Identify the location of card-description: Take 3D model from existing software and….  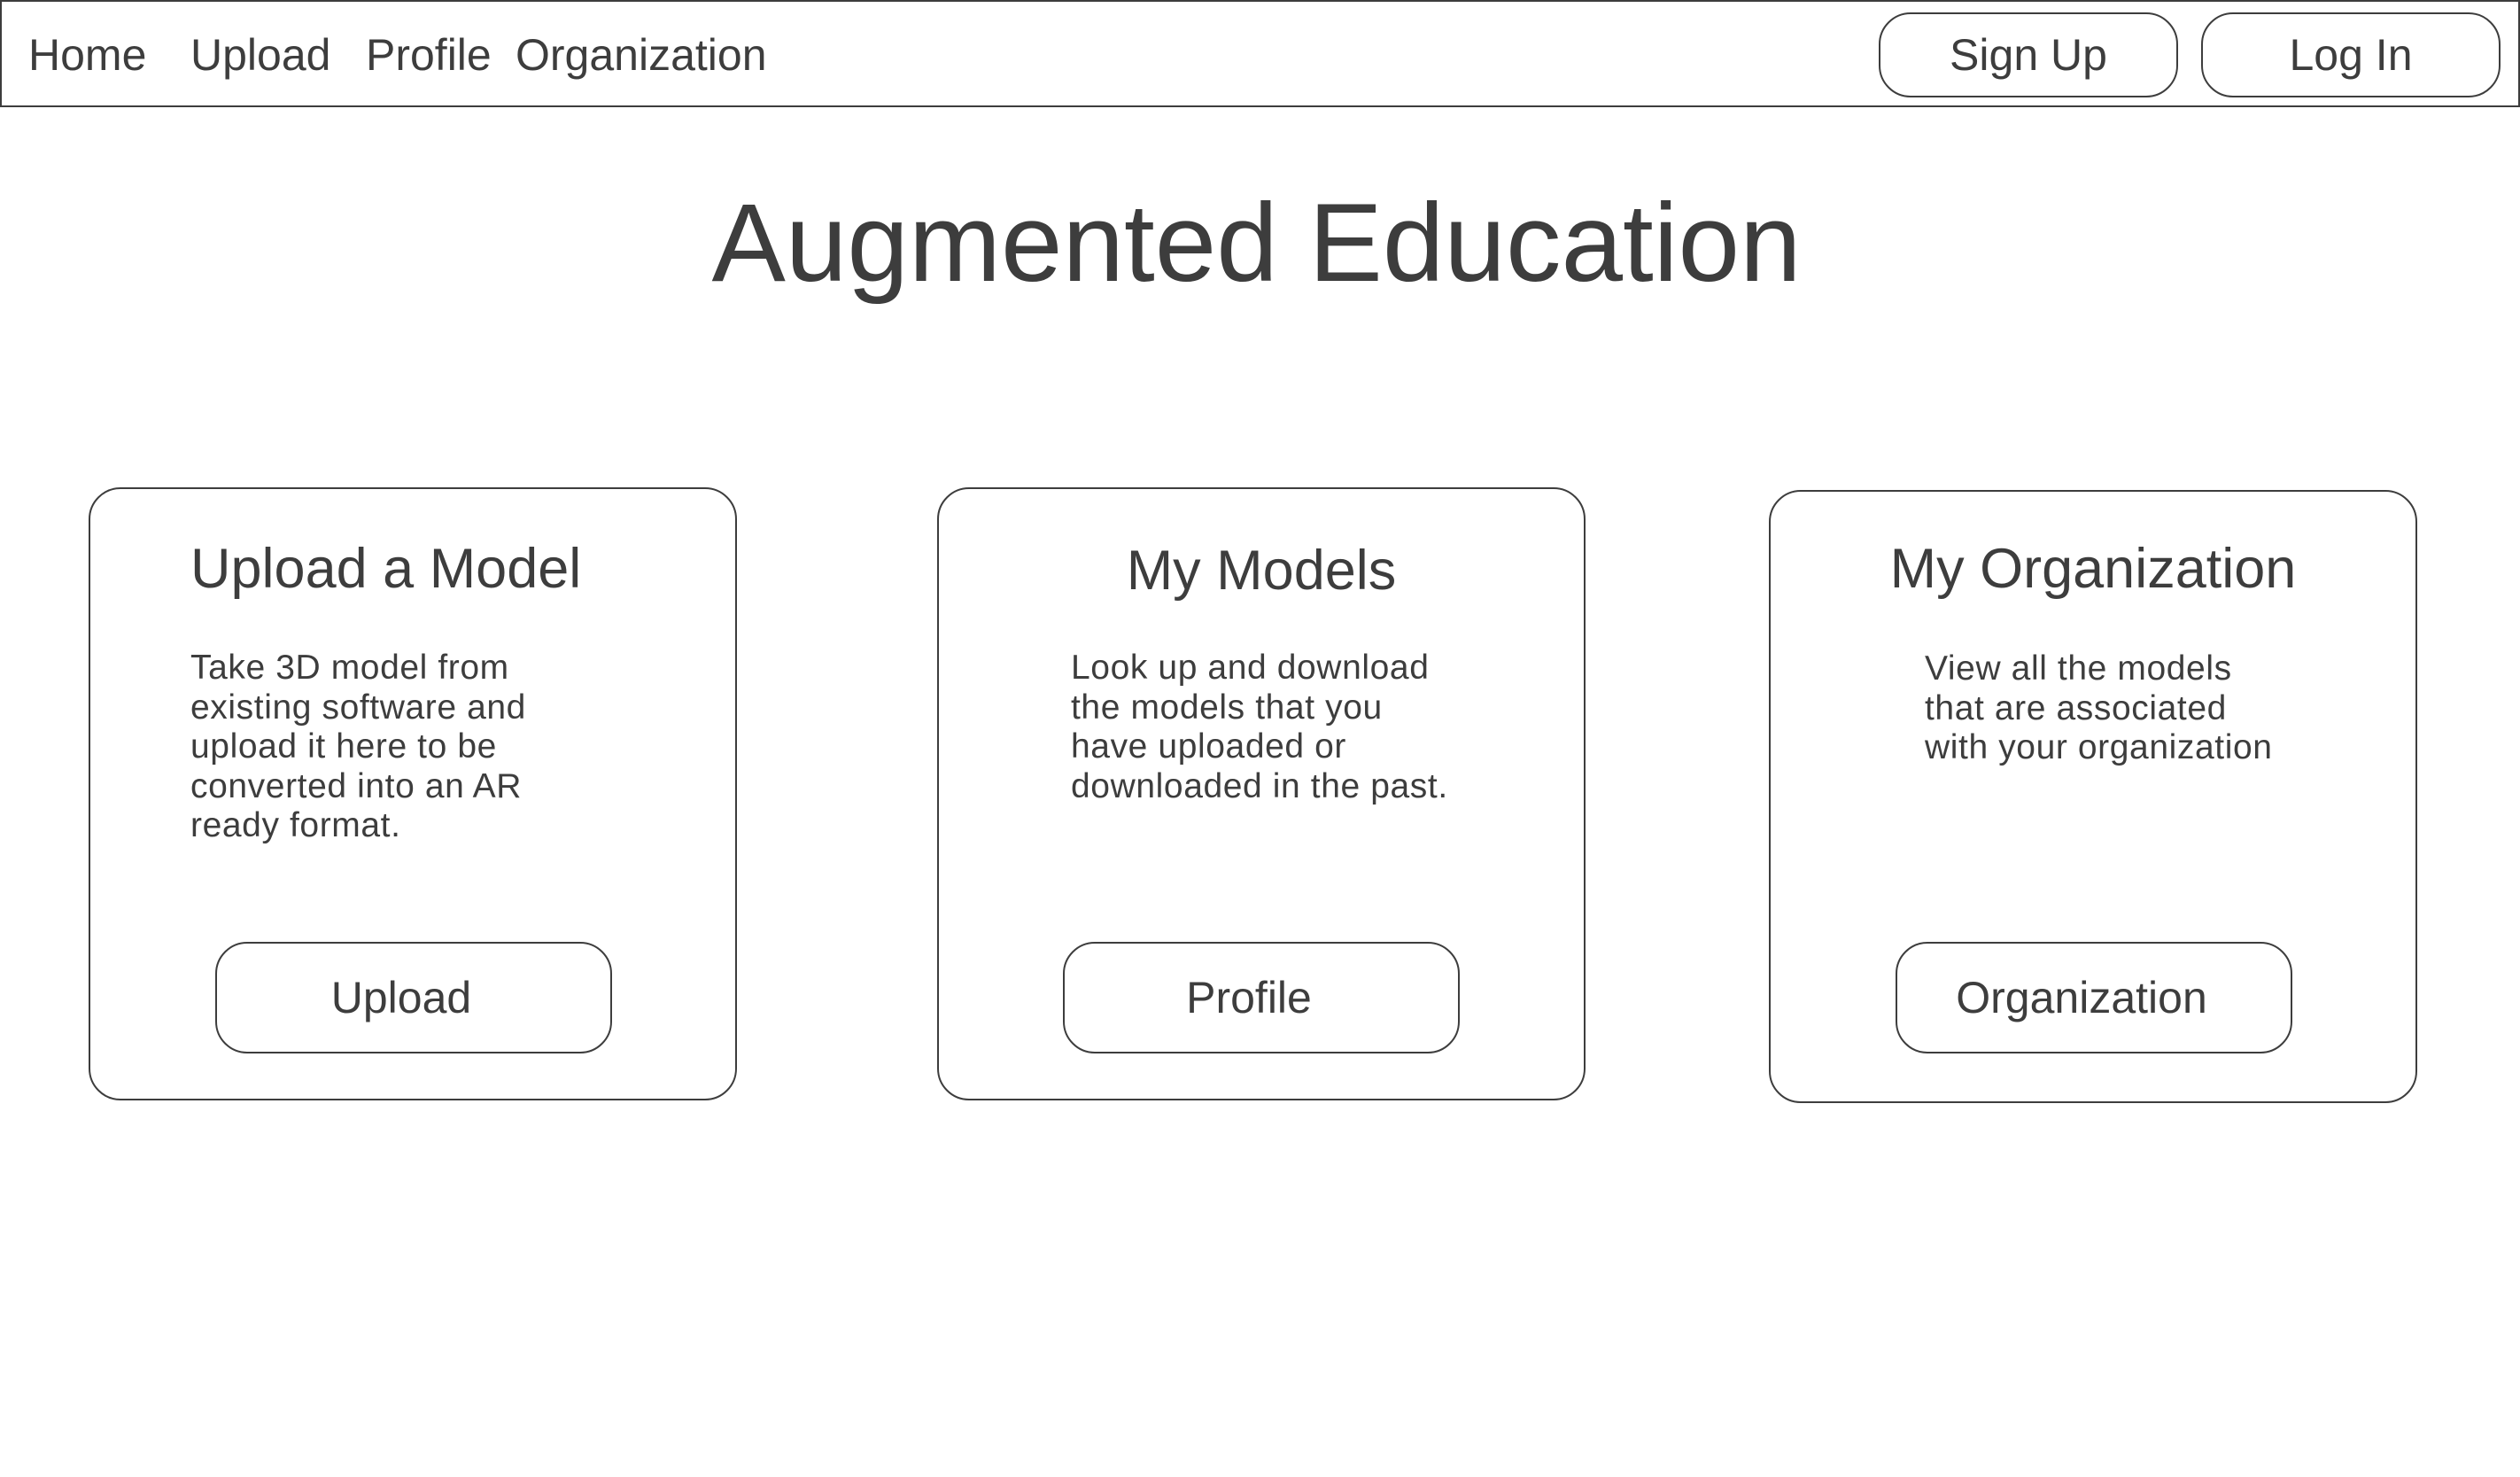
(358, 746).